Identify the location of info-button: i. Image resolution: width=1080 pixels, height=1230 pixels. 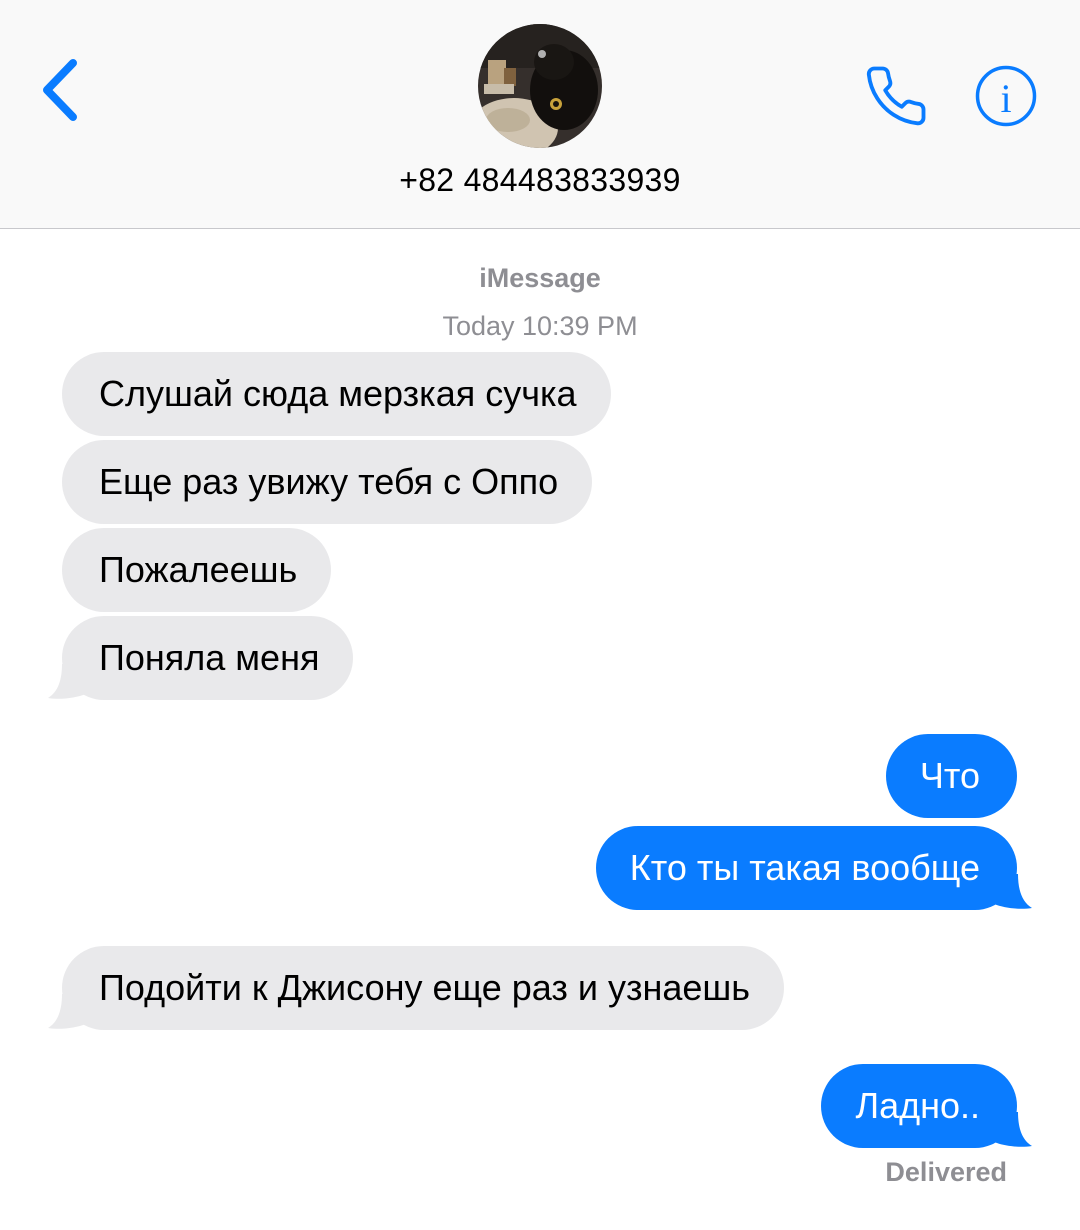
(1006, 96).